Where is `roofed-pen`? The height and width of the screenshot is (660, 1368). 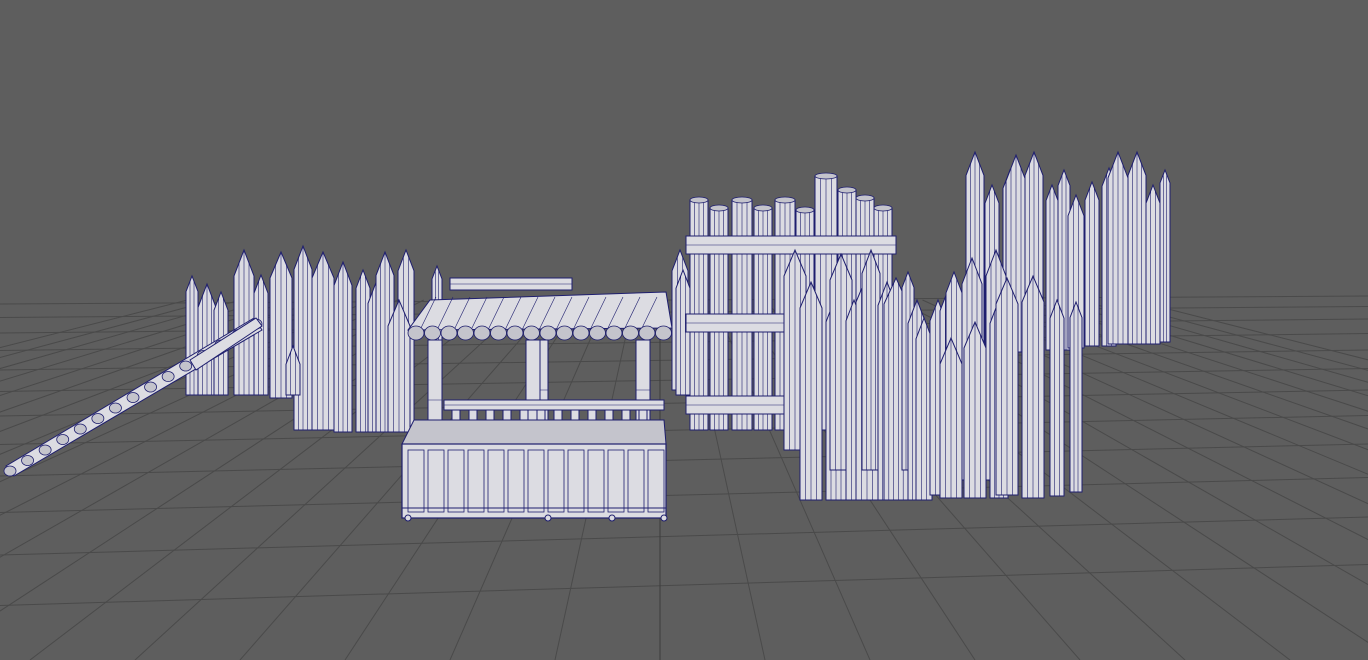 roofed-pen is located at coordinates (537, 399).